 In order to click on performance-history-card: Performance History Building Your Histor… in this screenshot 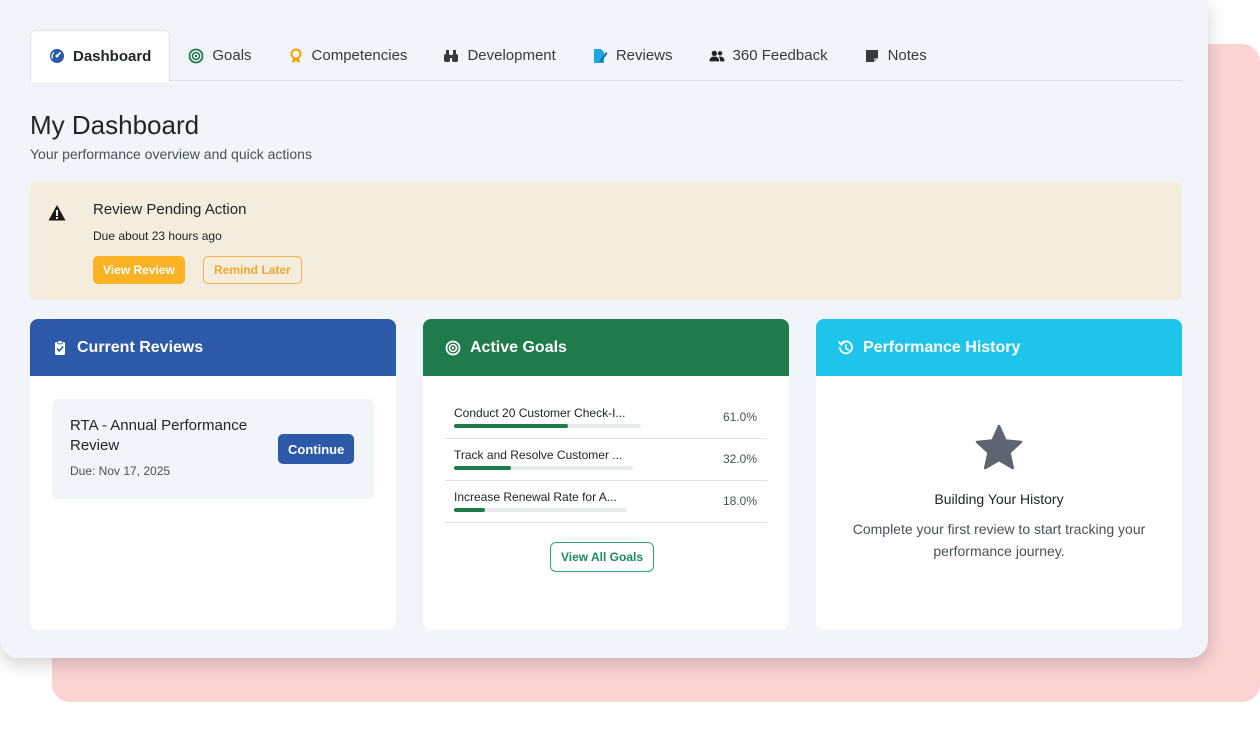, I will do `click(999, 474)`.